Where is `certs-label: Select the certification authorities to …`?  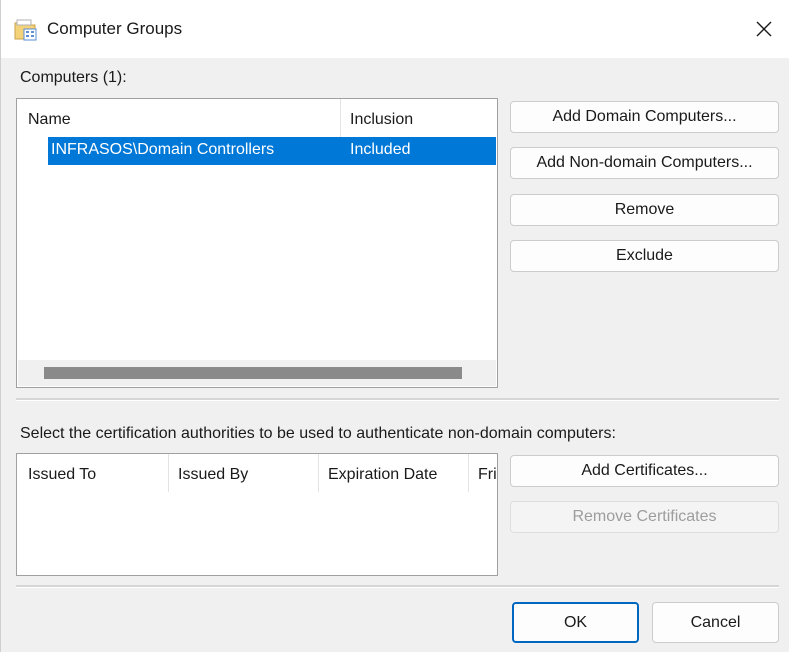
certs-label: Select the certification authorities to … is located at coordinates (318, 433).